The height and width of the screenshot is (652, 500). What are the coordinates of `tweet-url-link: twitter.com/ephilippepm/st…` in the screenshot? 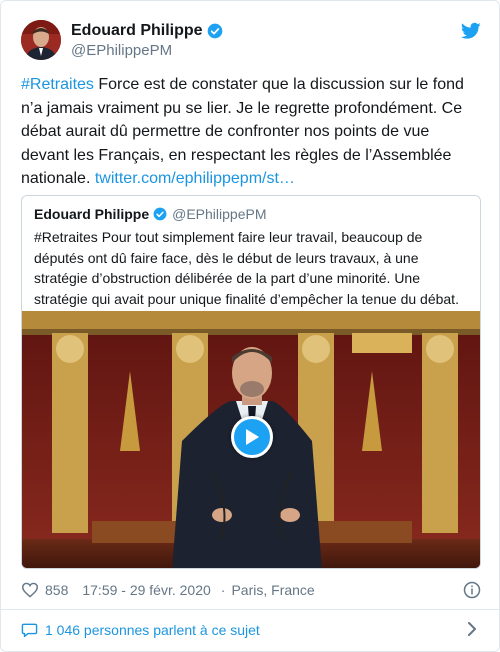 It's located at (195, 178).